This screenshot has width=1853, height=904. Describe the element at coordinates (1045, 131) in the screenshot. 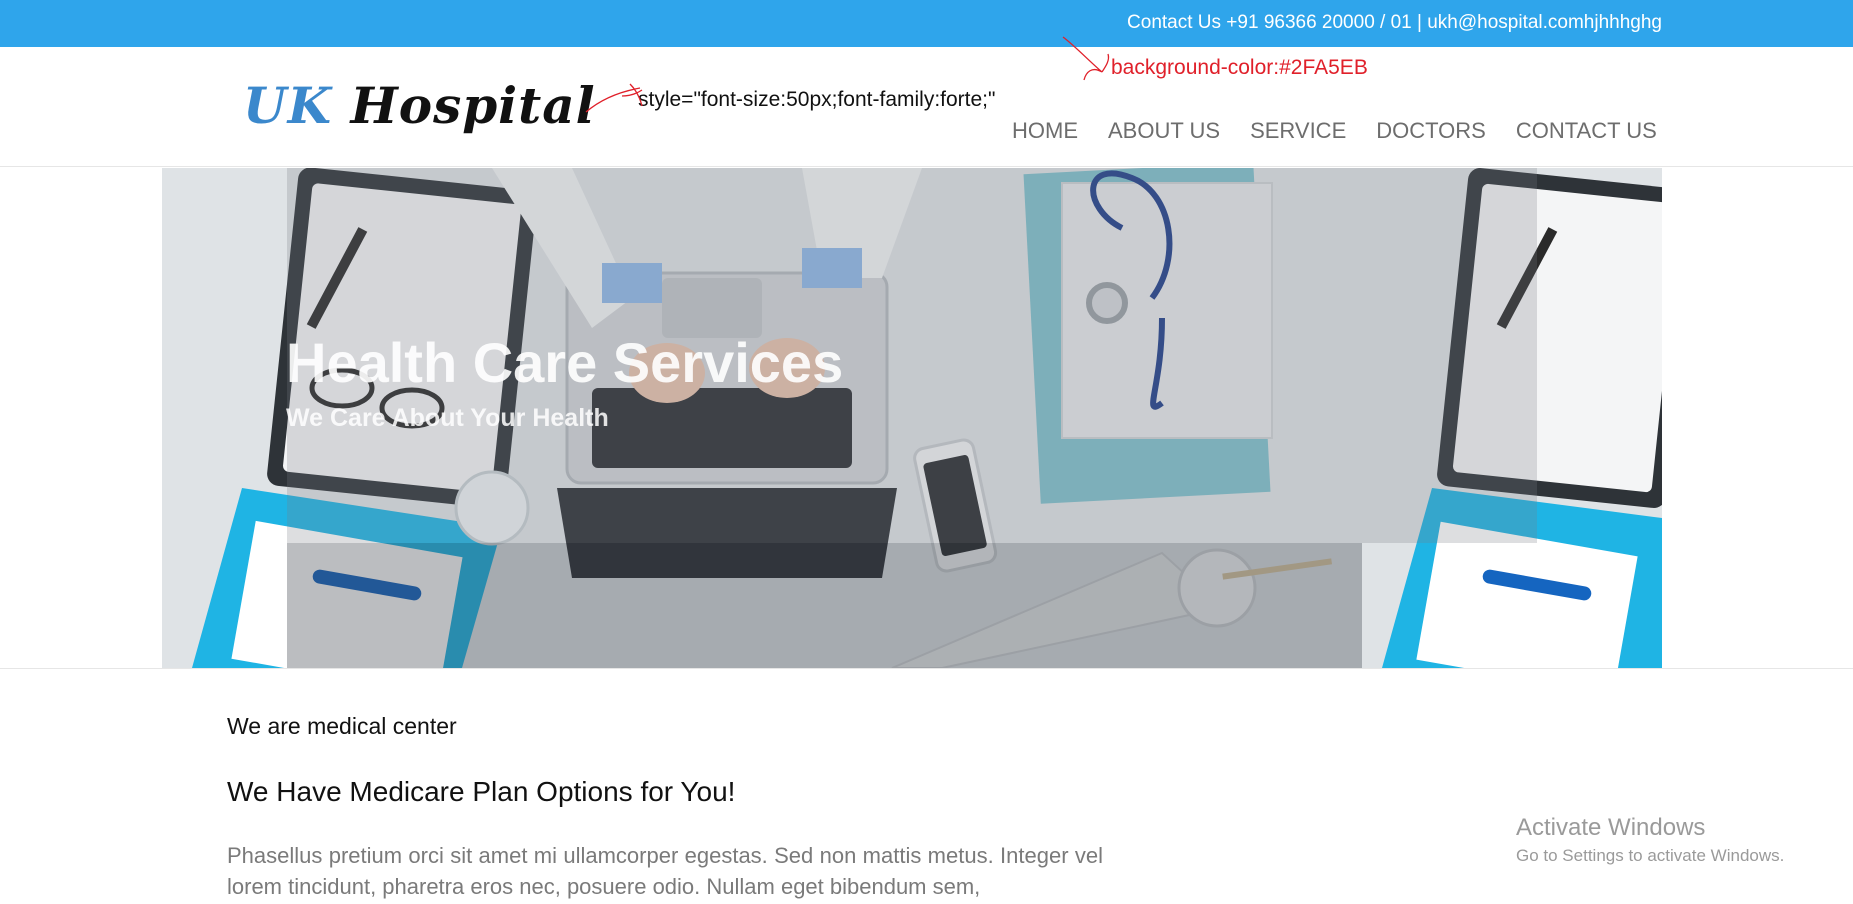

I see `nav-item-home: HOME` at that location.